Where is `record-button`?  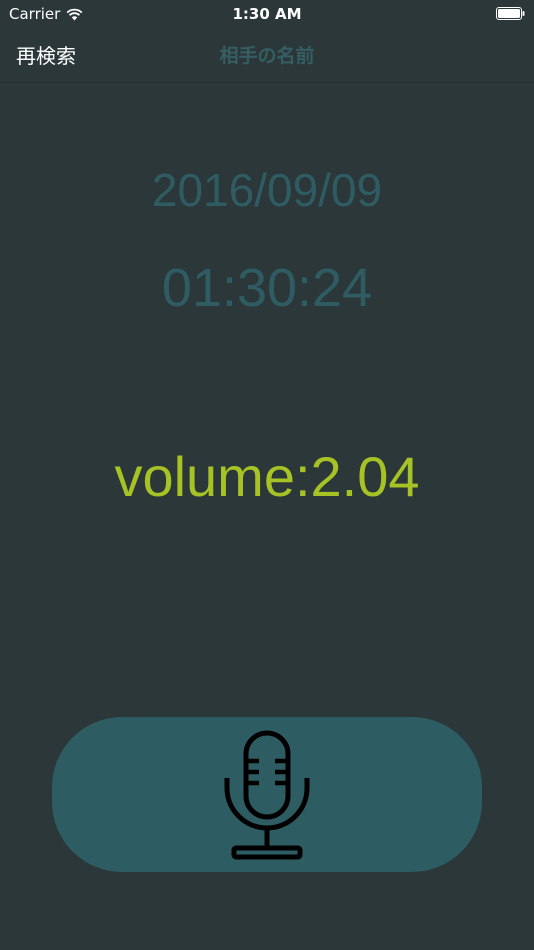
record-button is located at coordinates (267, 794).